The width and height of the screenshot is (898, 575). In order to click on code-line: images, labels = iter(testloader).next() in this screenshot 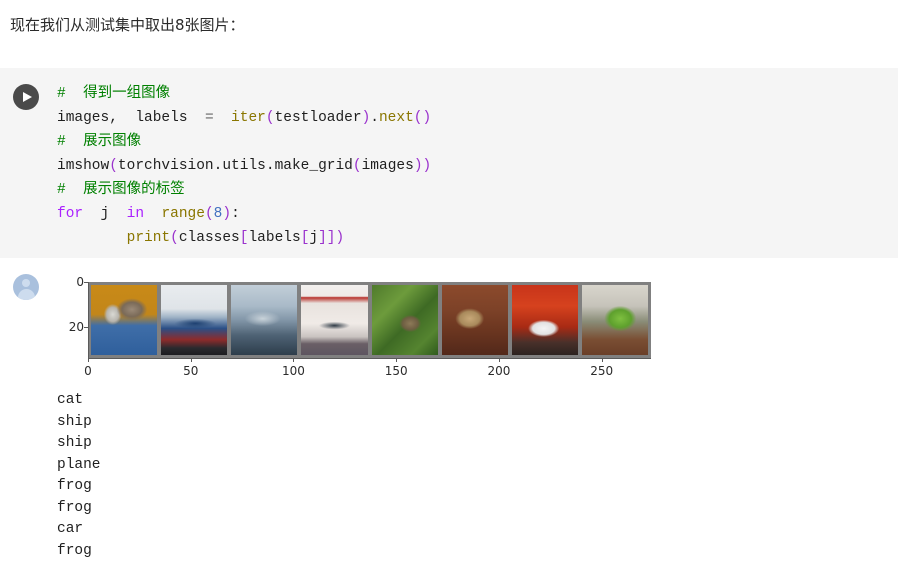, I will do `click(244, 118)`.